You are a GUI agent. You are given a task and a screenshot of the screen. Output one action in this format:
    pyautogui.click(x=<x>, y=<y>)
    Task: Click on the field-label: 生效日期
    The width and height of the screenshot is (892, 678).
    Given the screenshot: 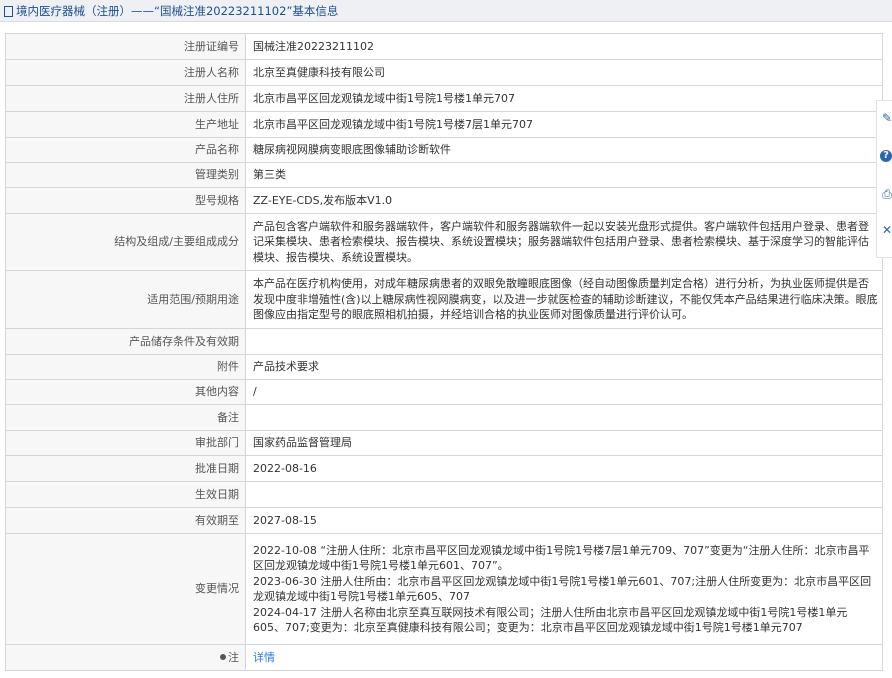 What is the action you would take?
    pyautogui.click(x=125, y=494)
    